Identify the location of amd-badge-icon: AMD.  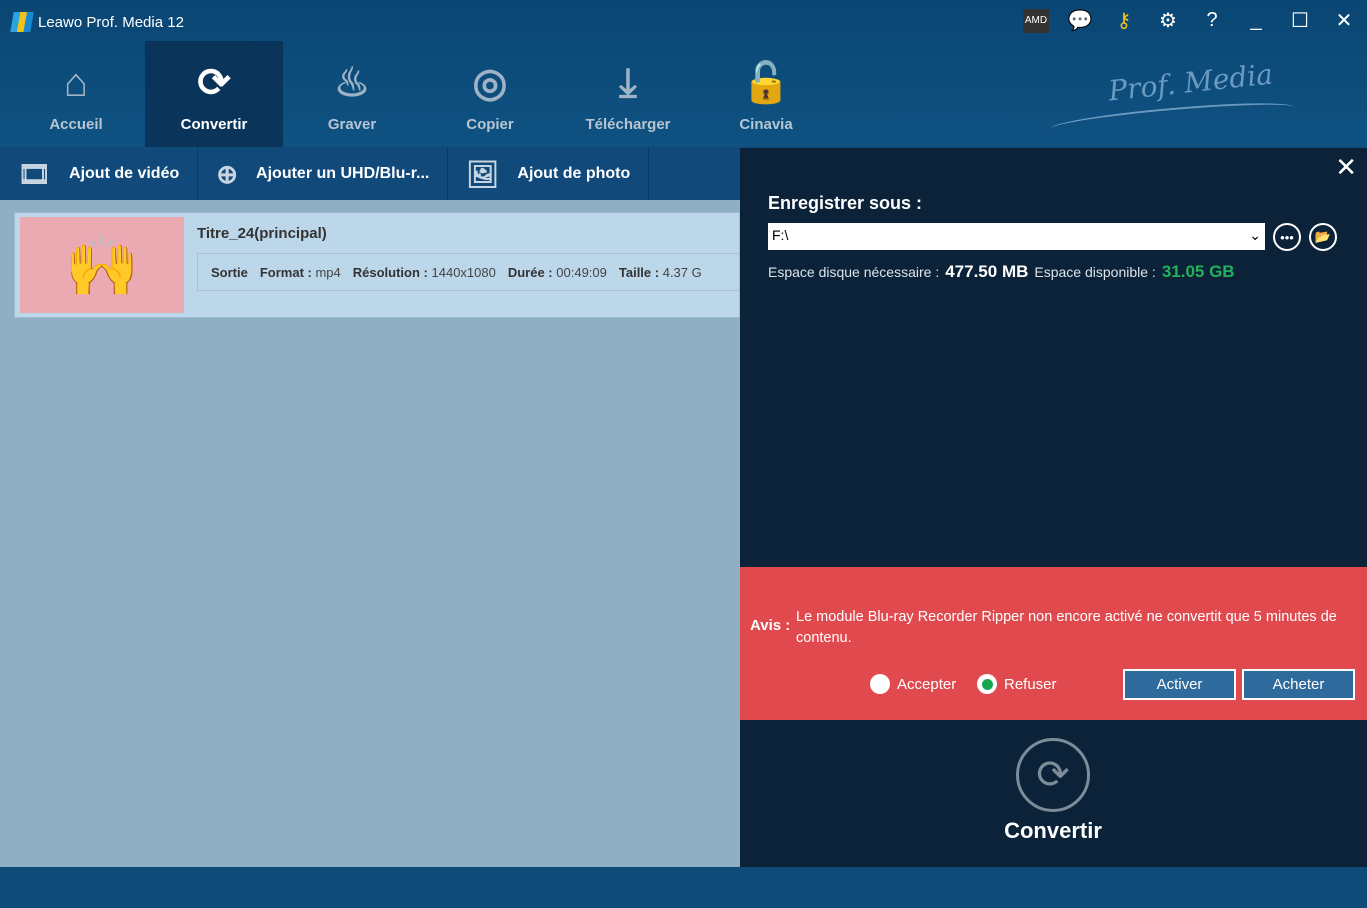
(1036, 20).